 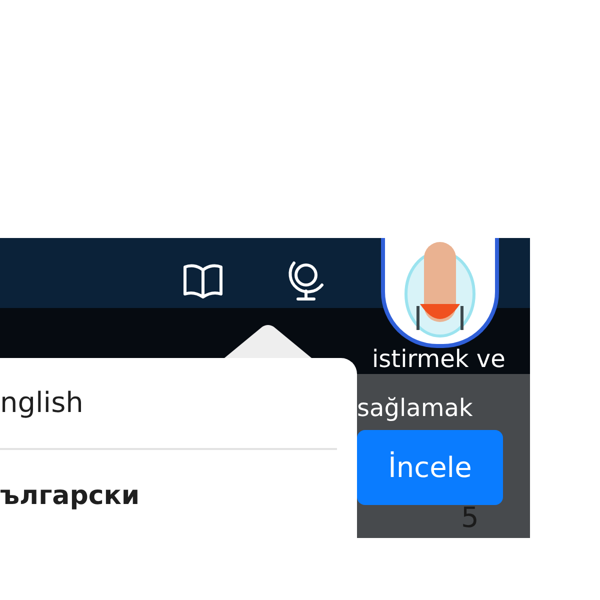 What do you see at coordinates (70, 496) in the screenshot?
I see `language-option: ългарски` at bounding box center [70, 496].